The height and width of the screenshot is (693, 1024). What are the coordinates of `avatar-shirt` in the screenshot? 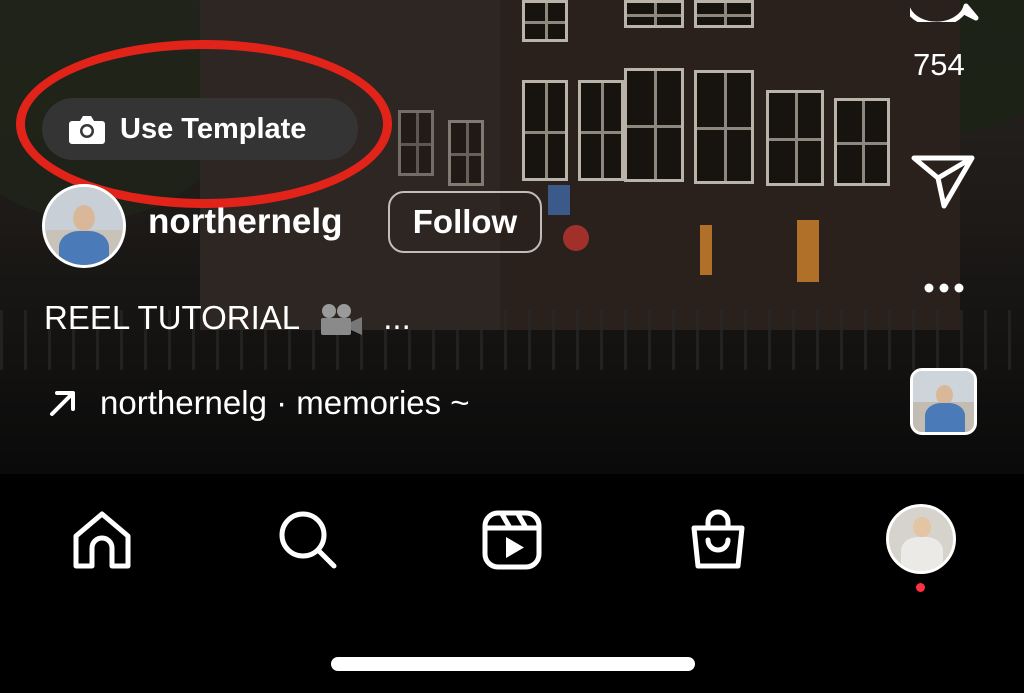 It's located at (84, 248).